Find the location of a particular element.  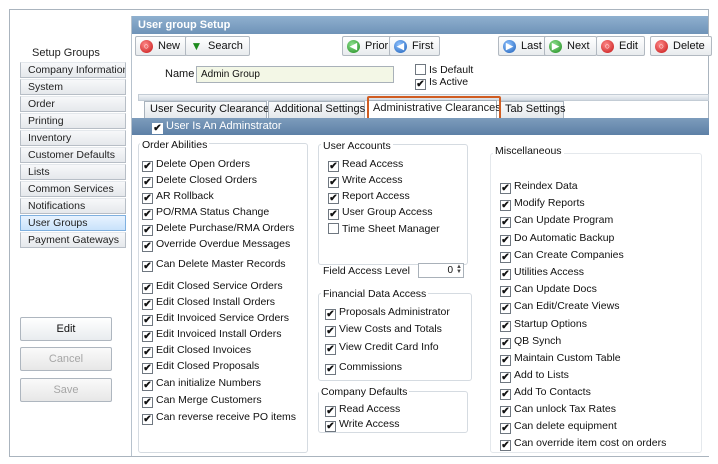

misc-item: ✔ Startup Options is located at coordinates (543, 325).